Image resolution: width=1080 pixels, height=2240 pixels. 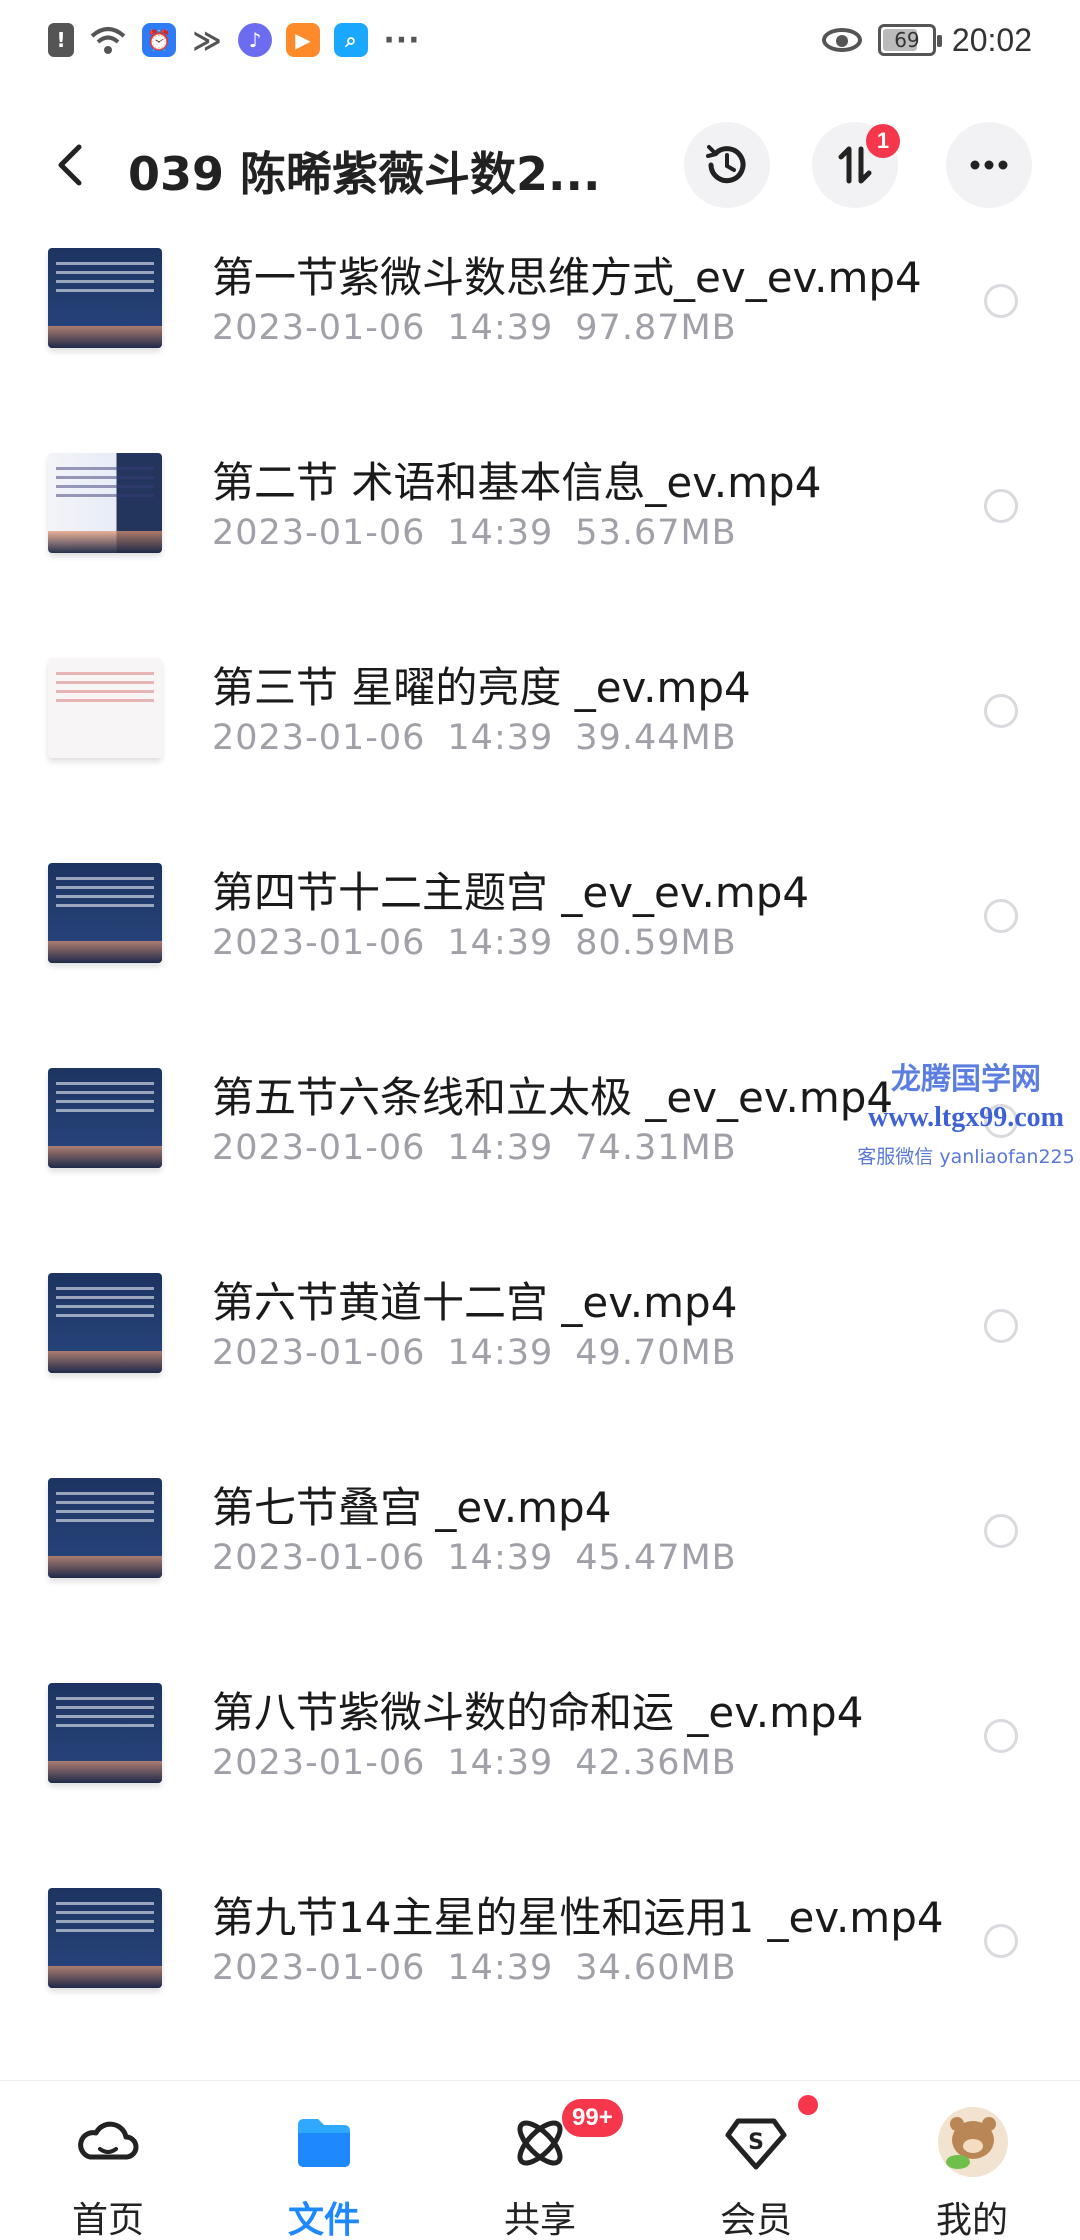 I want to click on file-size: 49.70MB, so click(x=656, y=1353).